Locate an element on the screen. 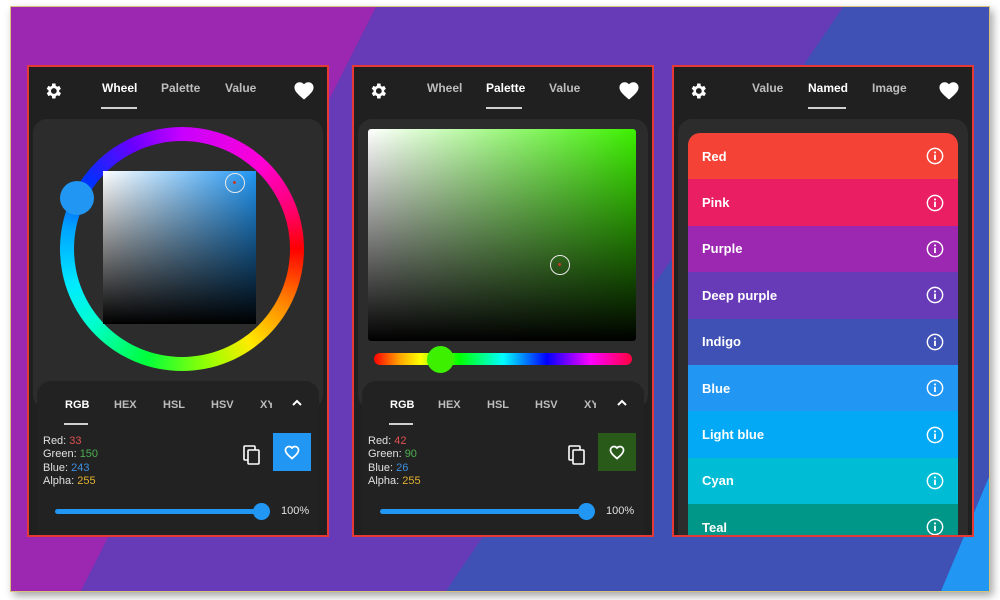 This screenshot has height=600, width=1000. rgb-values: Red: 42 Green: 90 Blue: 26 Alpha: 255 is located at coordinates (394, 461).